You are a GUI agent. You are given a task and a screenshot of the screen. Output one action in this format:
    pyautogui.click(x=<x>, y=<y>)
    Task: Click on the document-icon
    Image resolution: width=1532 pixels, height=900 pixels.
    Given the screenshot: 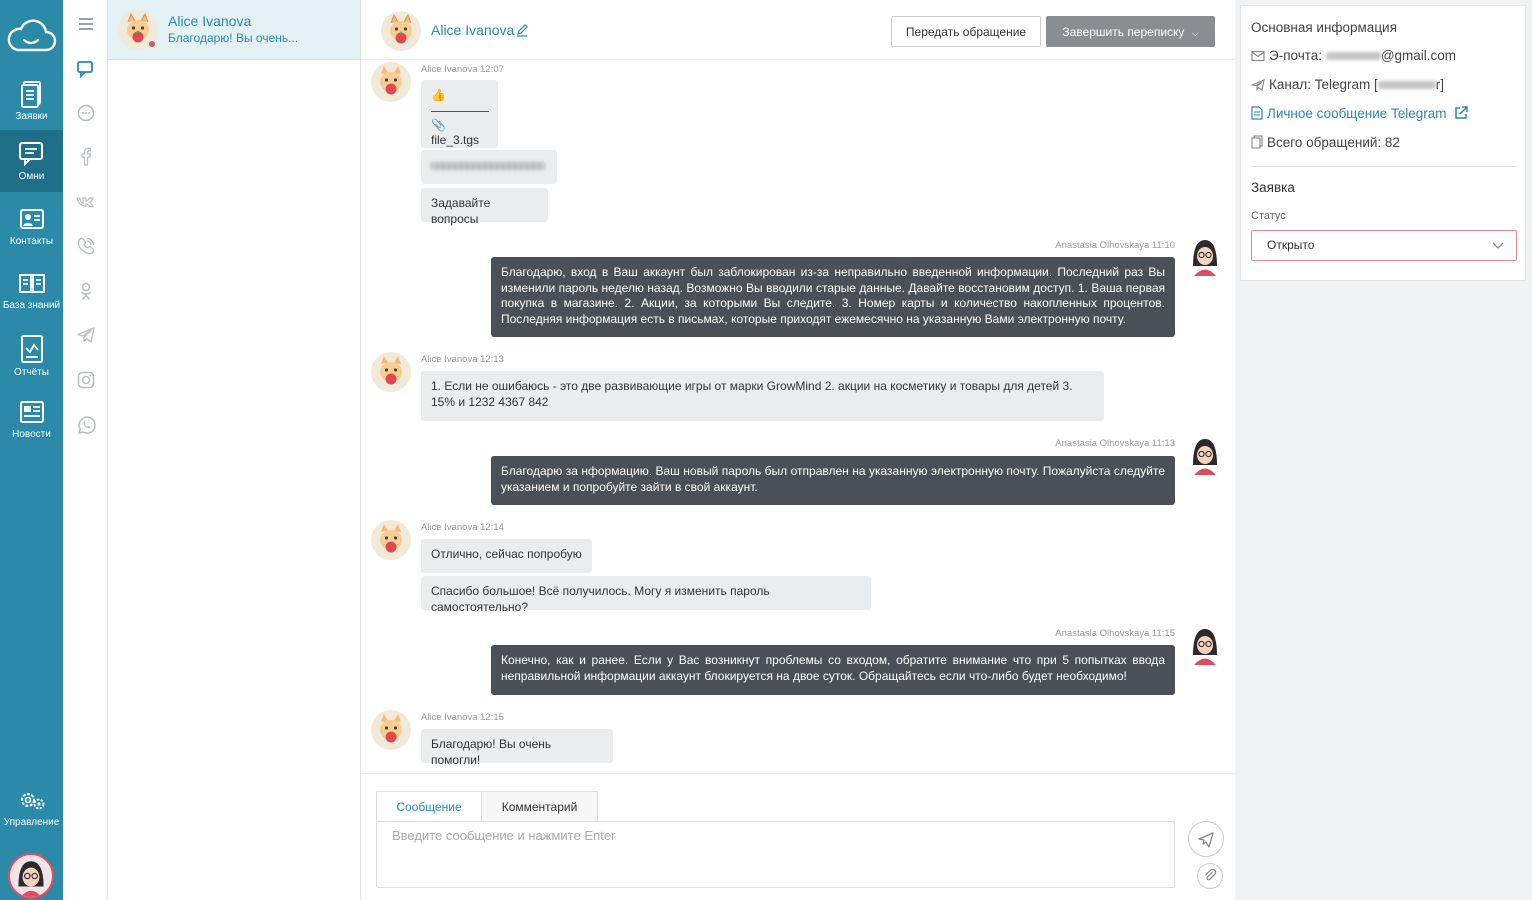 What is the action you would take?
    pyautogui.click(x=1257, y=113)
    